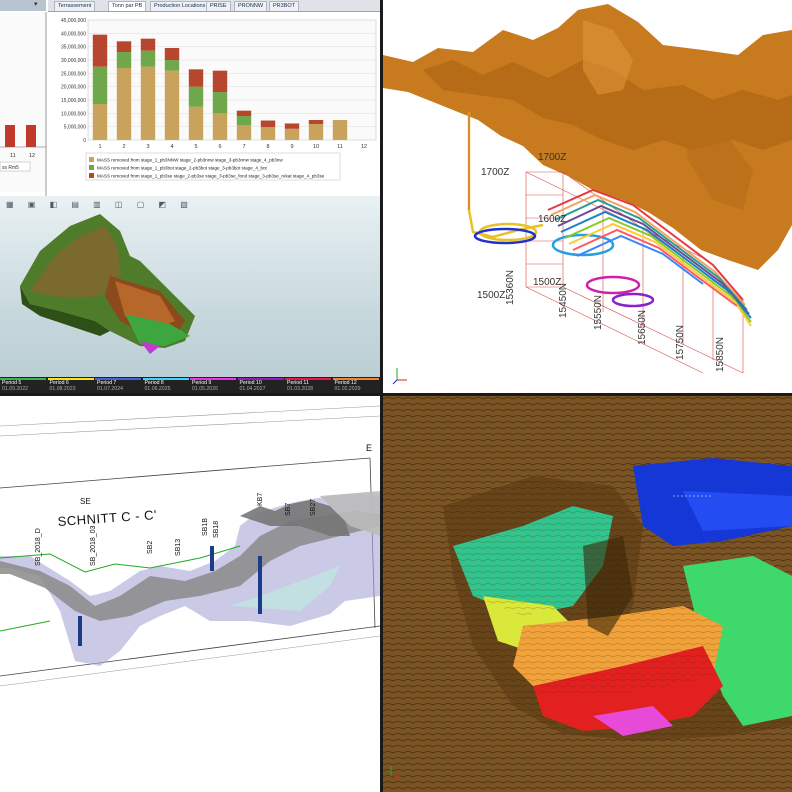 This screenshot has width=792, height=792. Describe the element at coordinates (73, 61) in the screenshot. I see `y-tick-label: 30,000,000` at that location.